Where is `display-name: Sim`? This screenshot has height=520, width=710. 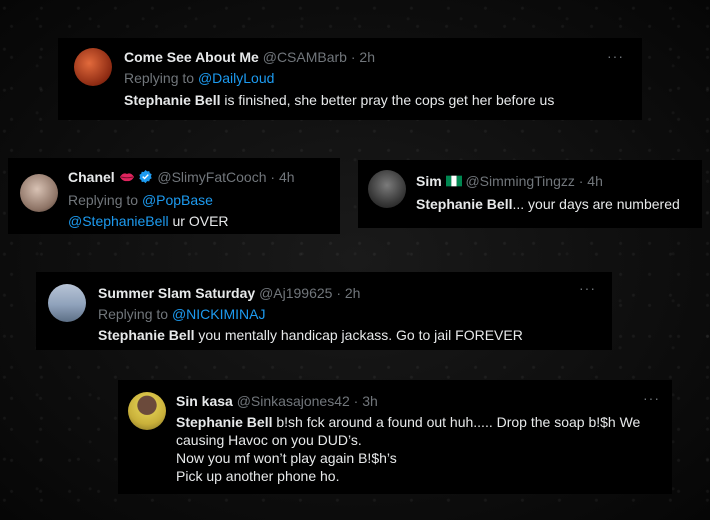
display-name: Sim is located at coordinates (429, 181).